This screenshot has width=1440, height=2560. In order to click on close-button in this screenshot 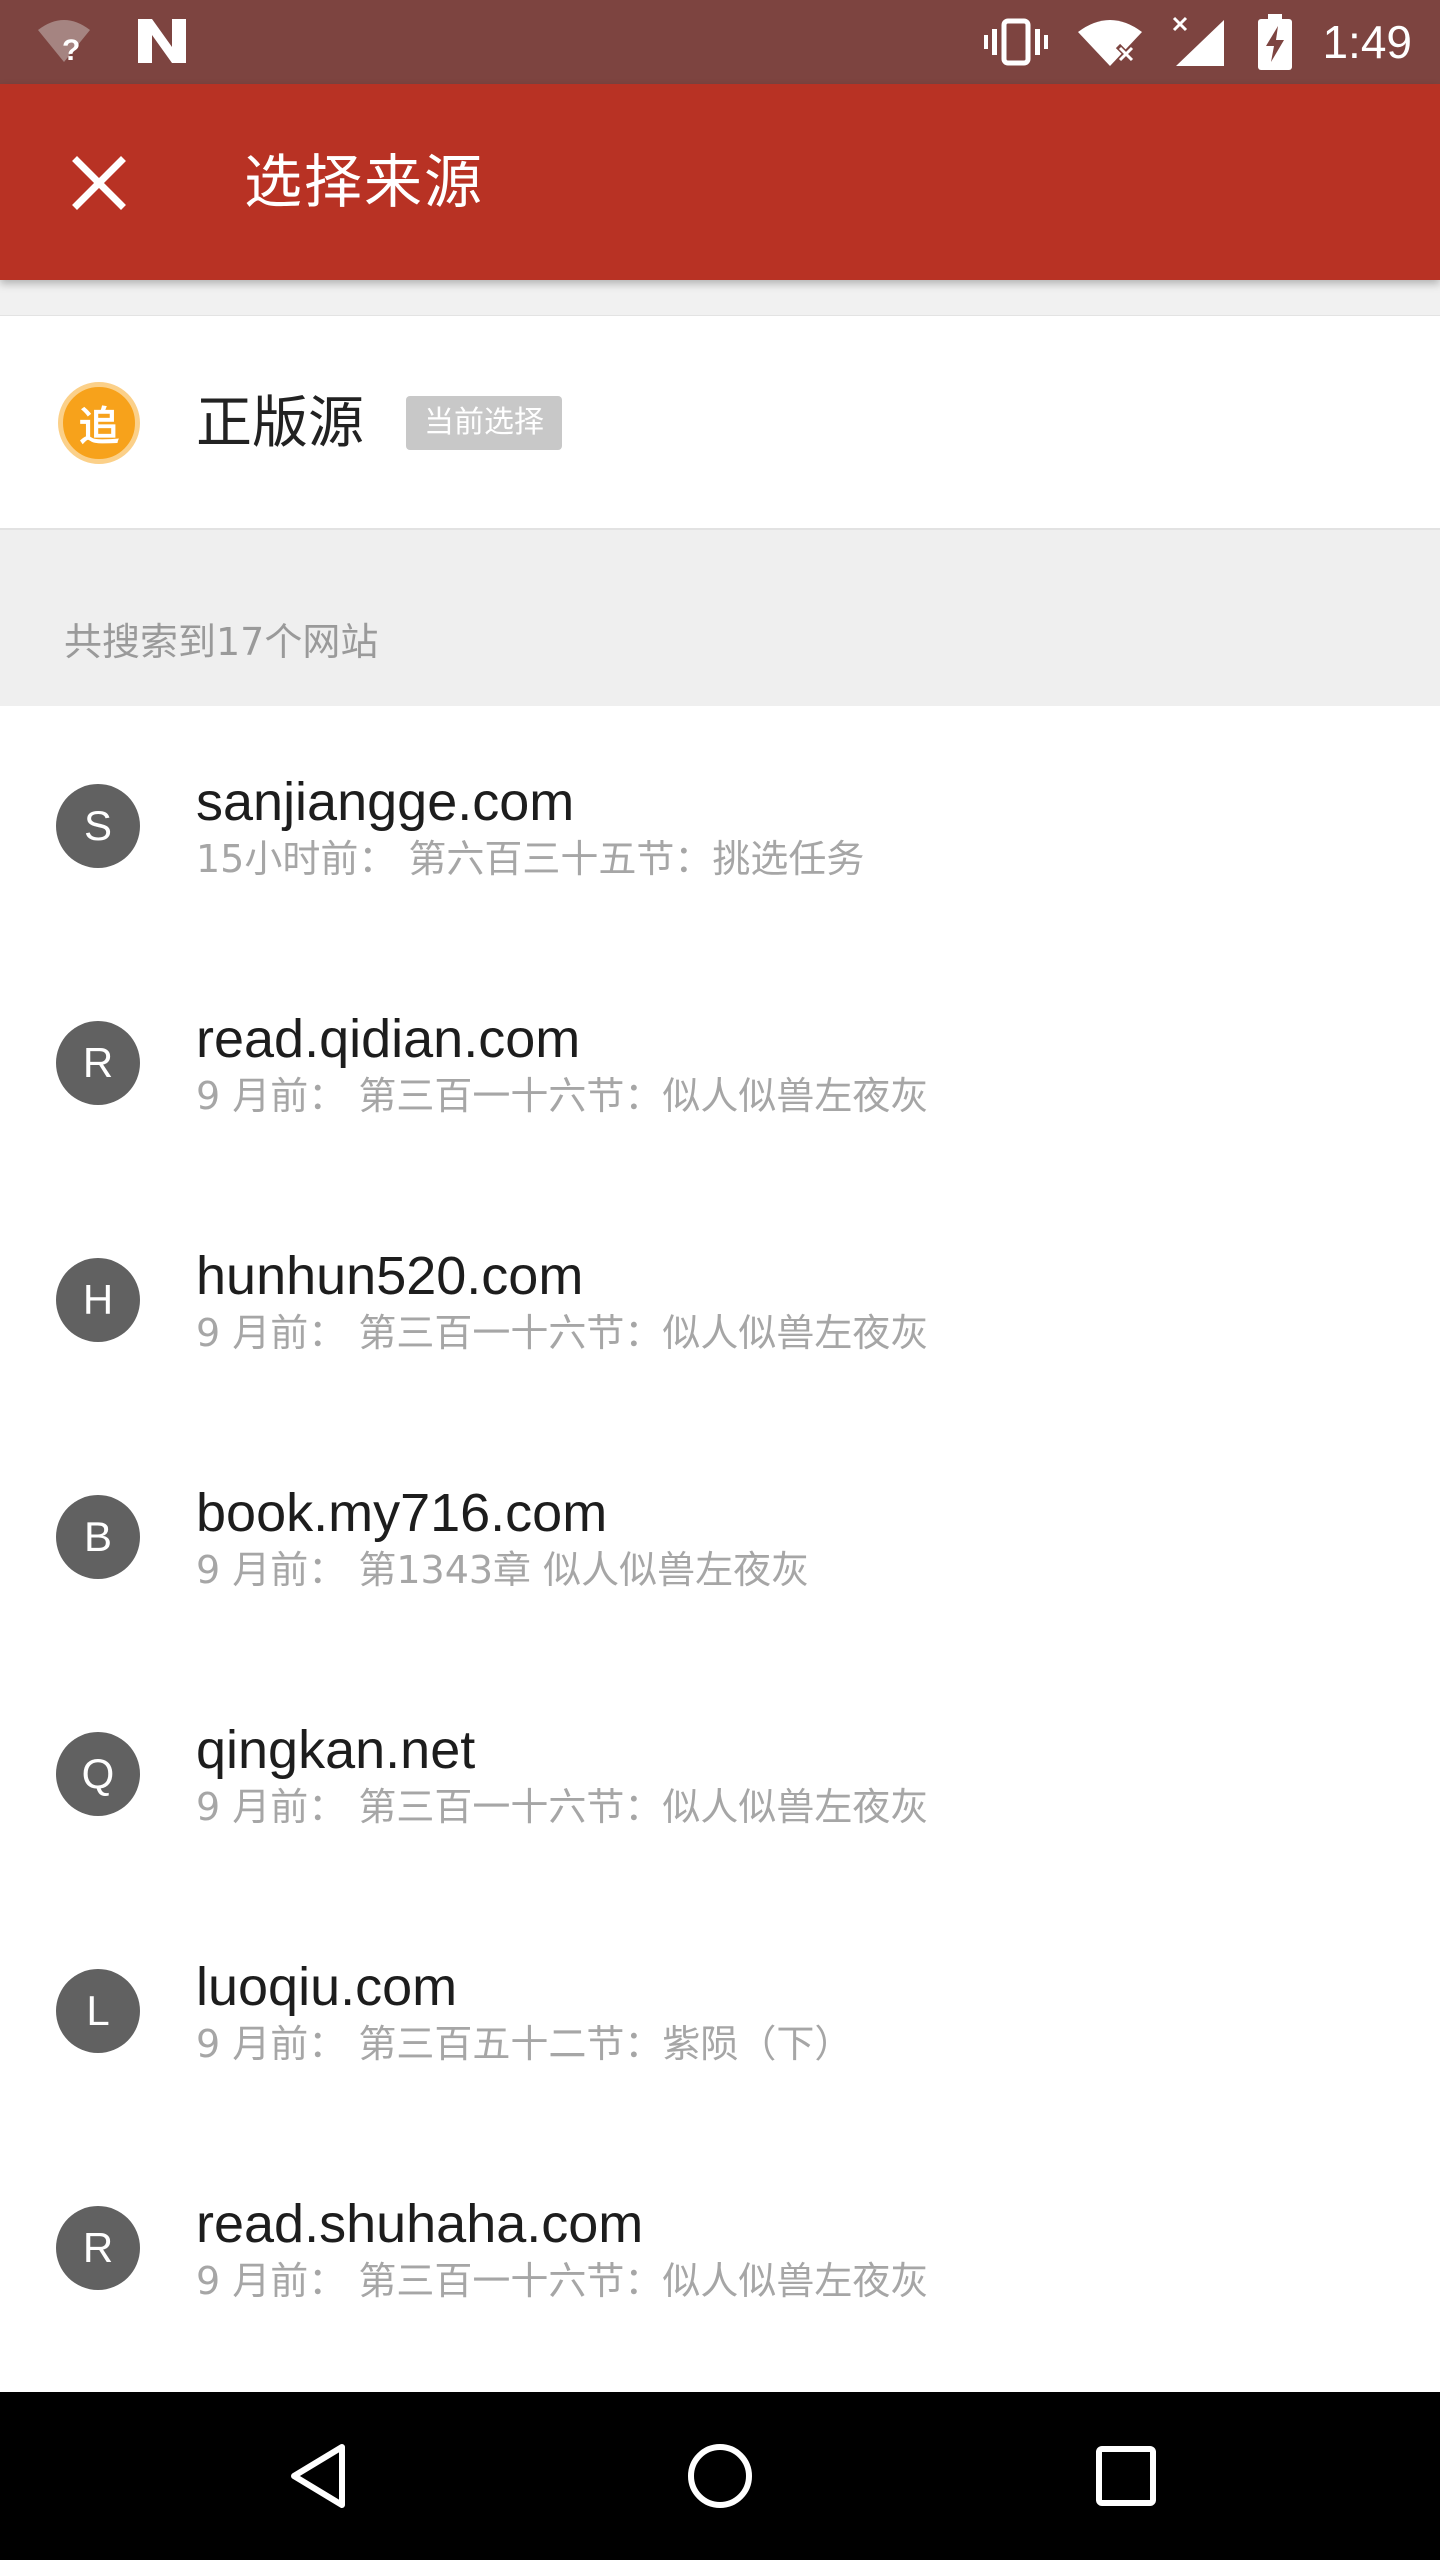, I will do `click(99, 183)`.